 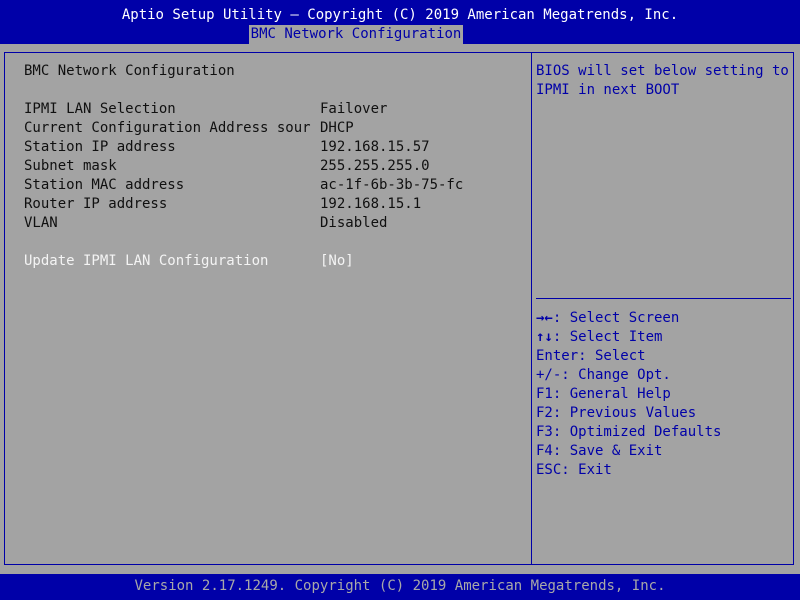 I want to click on panel-divider, so click(x=531, y=308).